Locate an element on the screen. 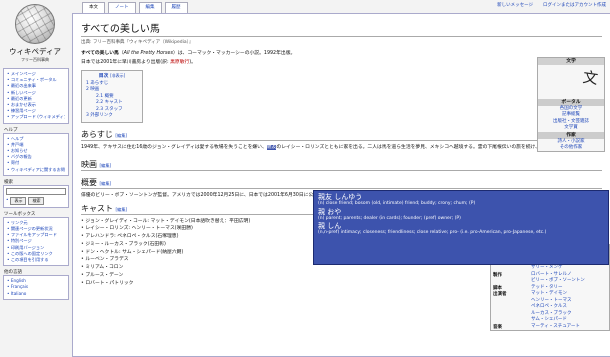  popup-entry: 親 おや is located at coordinates (330, 211).